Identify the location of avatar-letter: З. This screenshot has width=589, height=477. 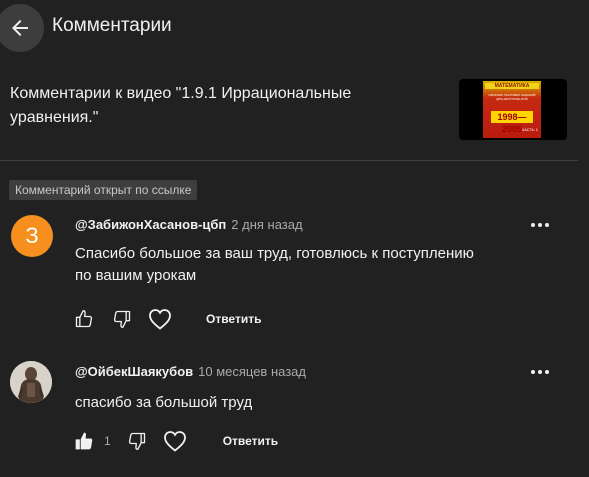
(32, 235).